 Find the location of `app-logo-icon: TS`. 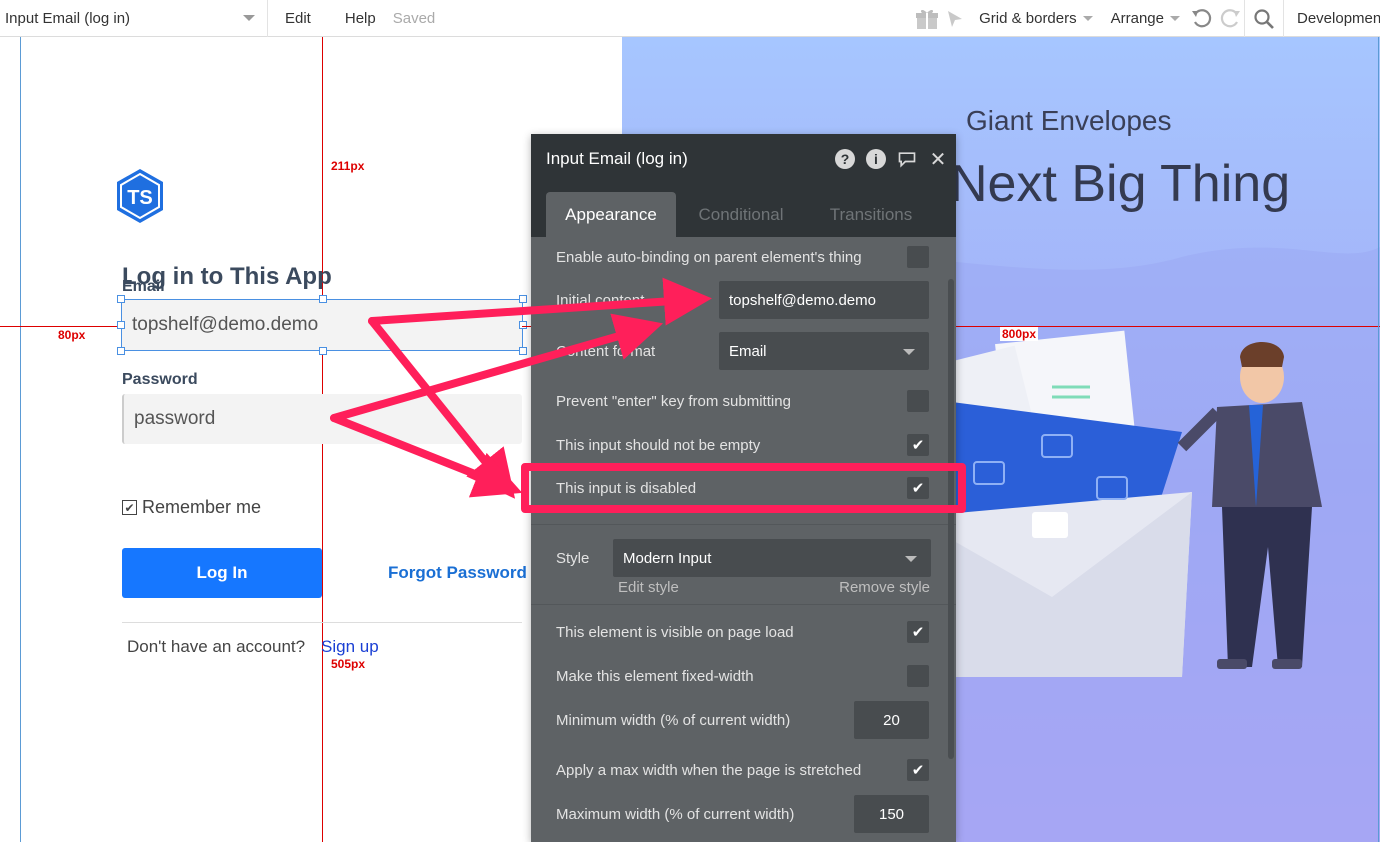

app-logo-icon: TS is located at coordinates (140, 196).